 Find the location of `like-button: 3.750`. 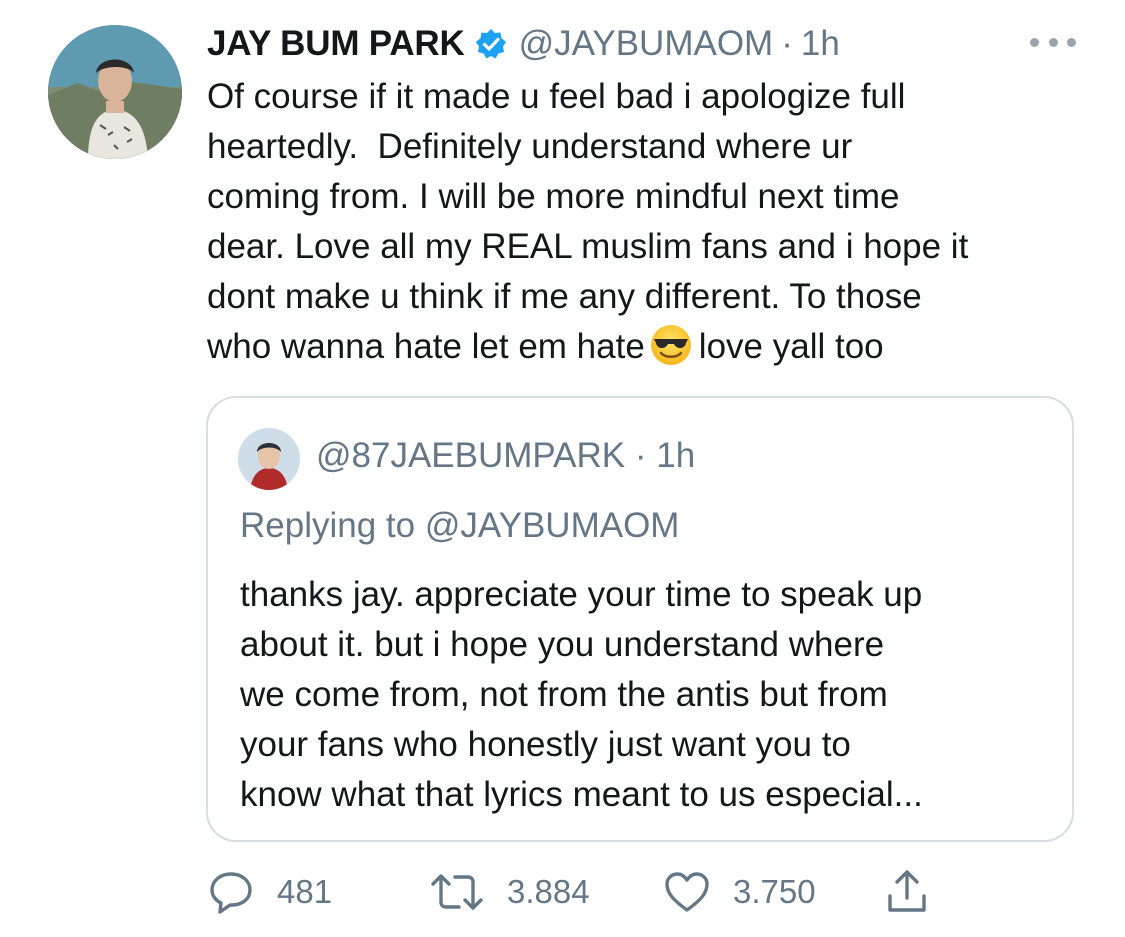

like-button: 3.750 is located at coordinates (739, 892).